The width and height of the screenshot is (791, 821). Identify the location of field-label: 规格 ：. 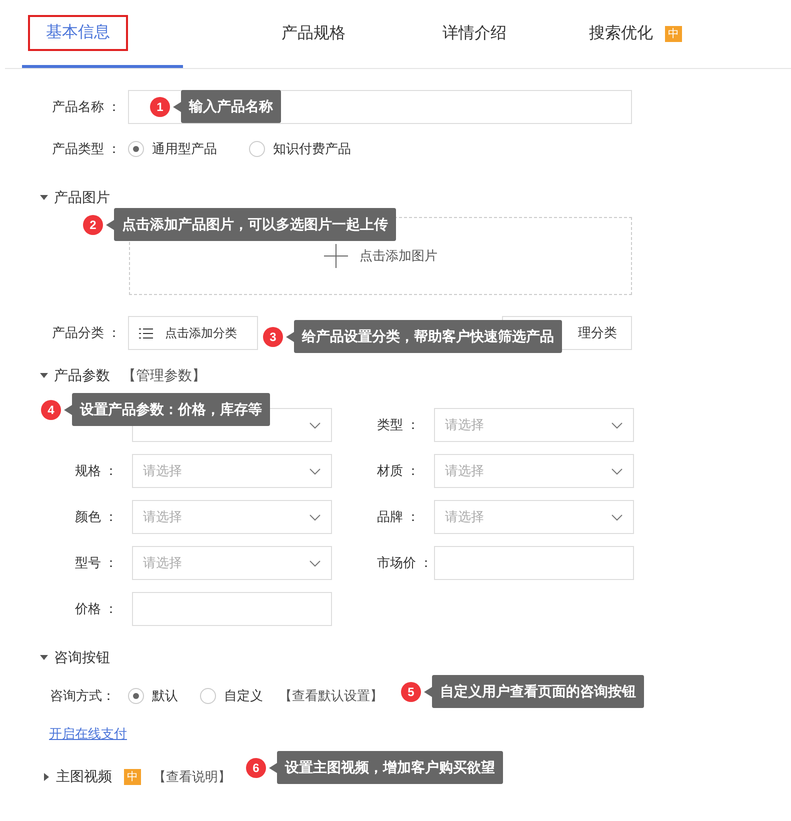
(97, 471).